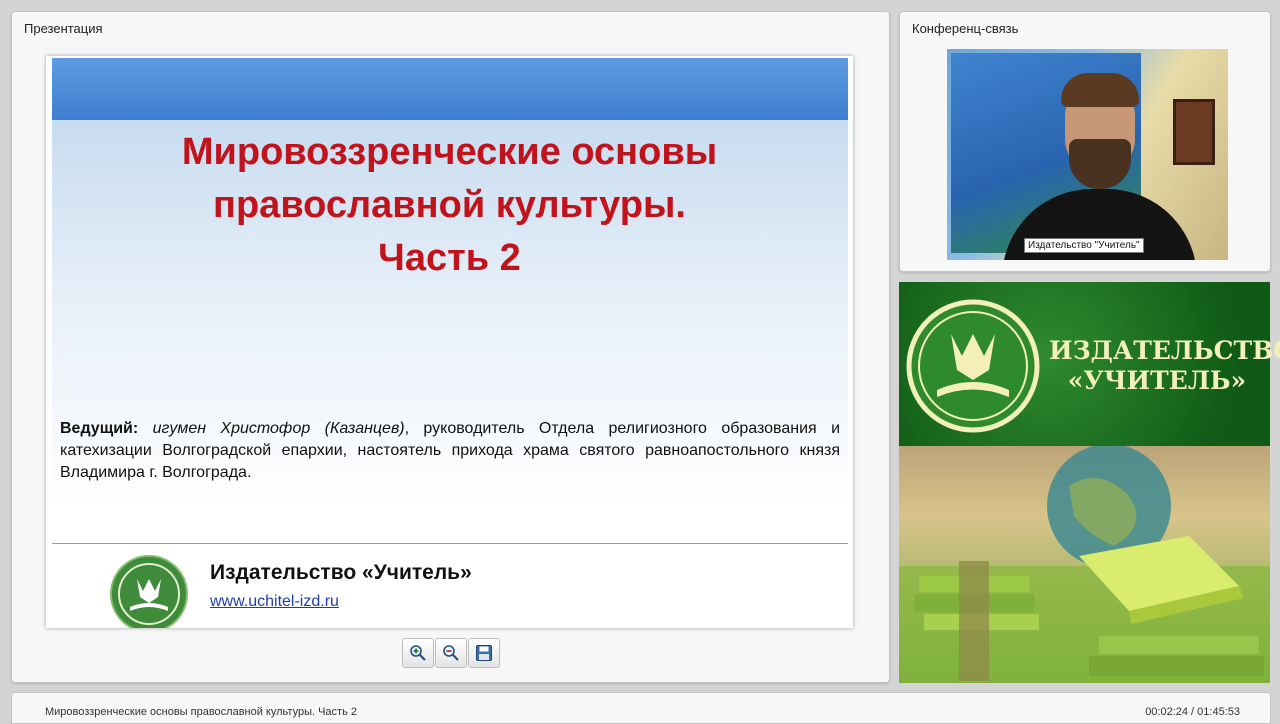 This screenshot has height=724, width=1280. Describe the element at coordinates (341, 572) in the screenshot. I see `slide-publisher-name: Издательство «Учитель»` at that location.